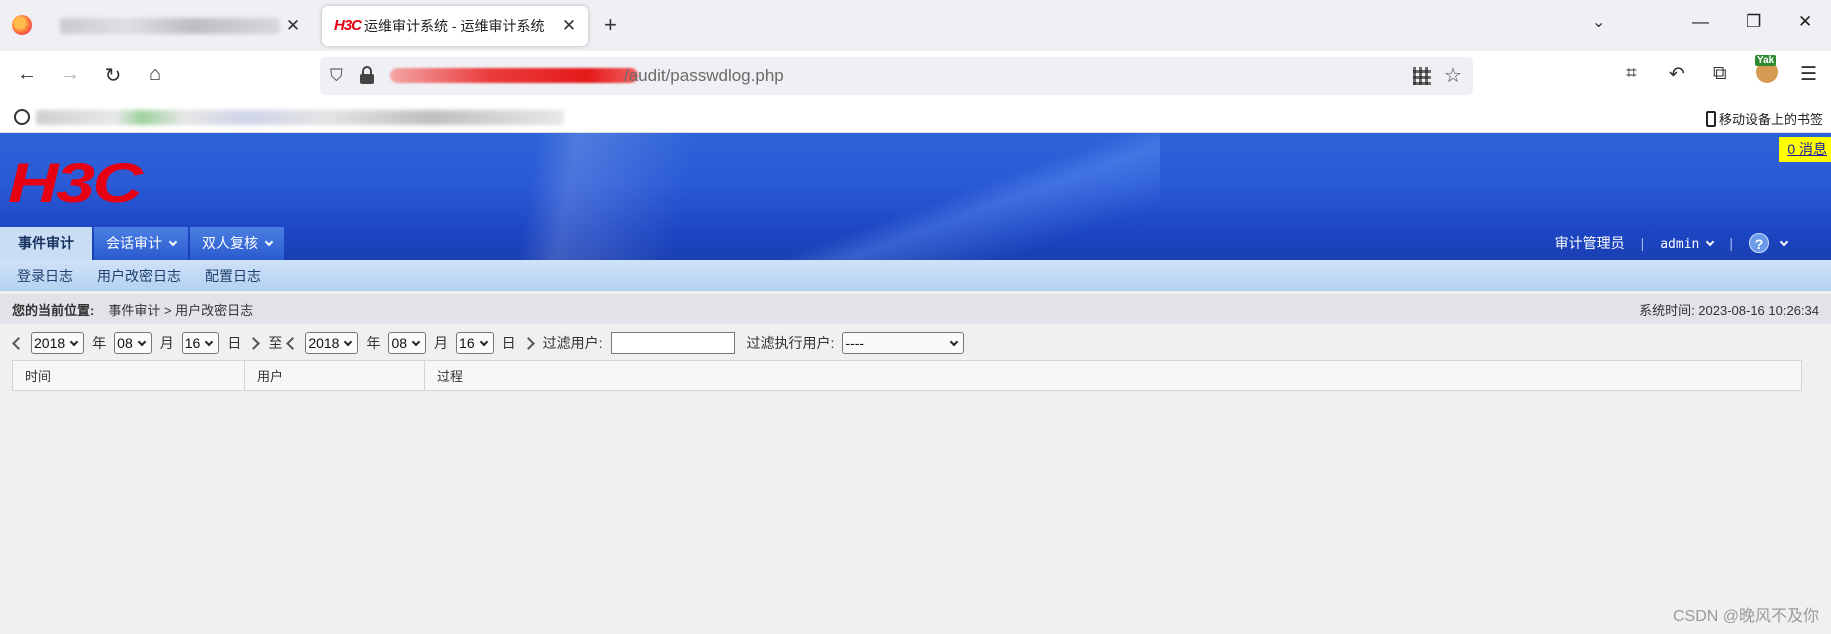 The image size is (1831, 634). Describe the element at coordinates (45, 276) in the screenshot. I see `submenu-login-log: 登录日志` at that location.